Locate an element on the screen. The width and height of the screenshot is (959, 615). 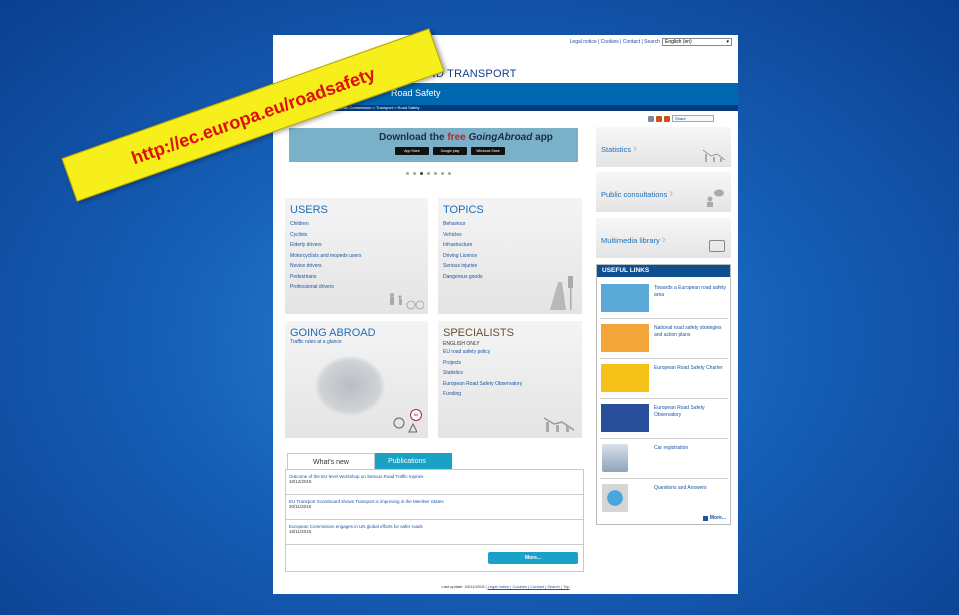
language-select: English (en) ▾ is located at coordinates (697, 42).